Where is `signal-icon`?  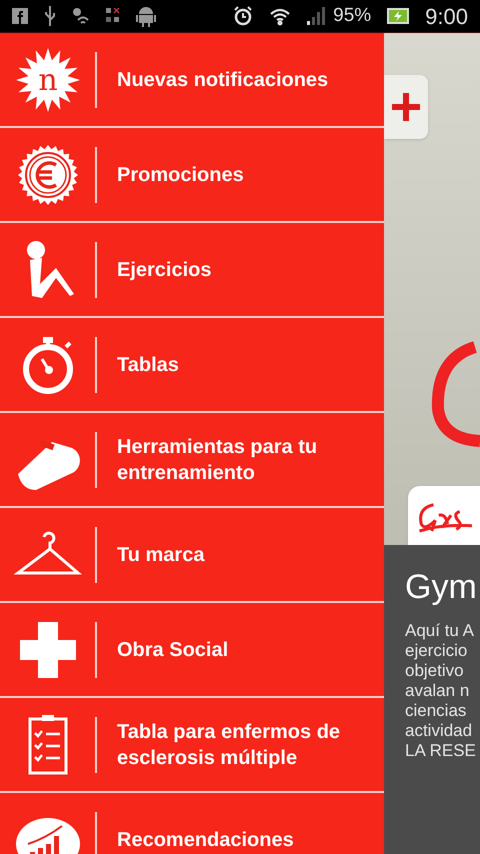
signal-icon is located at coordinates (317, 16).